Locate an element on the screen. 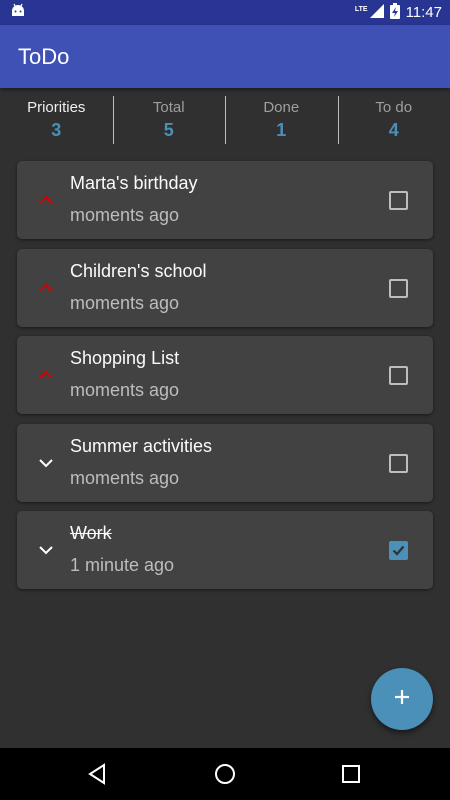 The image size is (450, 800). app-title: ToDo is located at coordinates (44, 56).